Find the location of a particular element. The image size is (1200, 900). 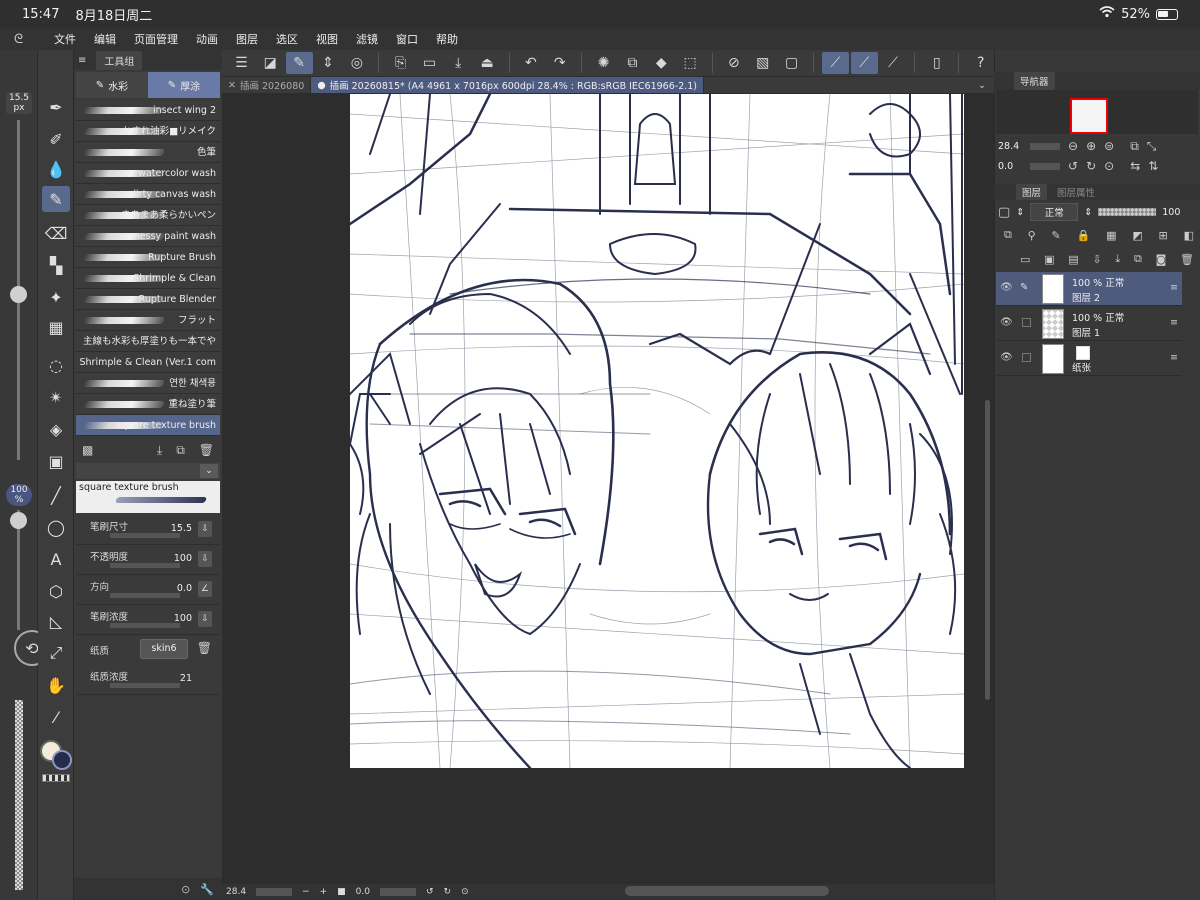

pen-tool-icon: ✒ is located at coordinates (56, 107).